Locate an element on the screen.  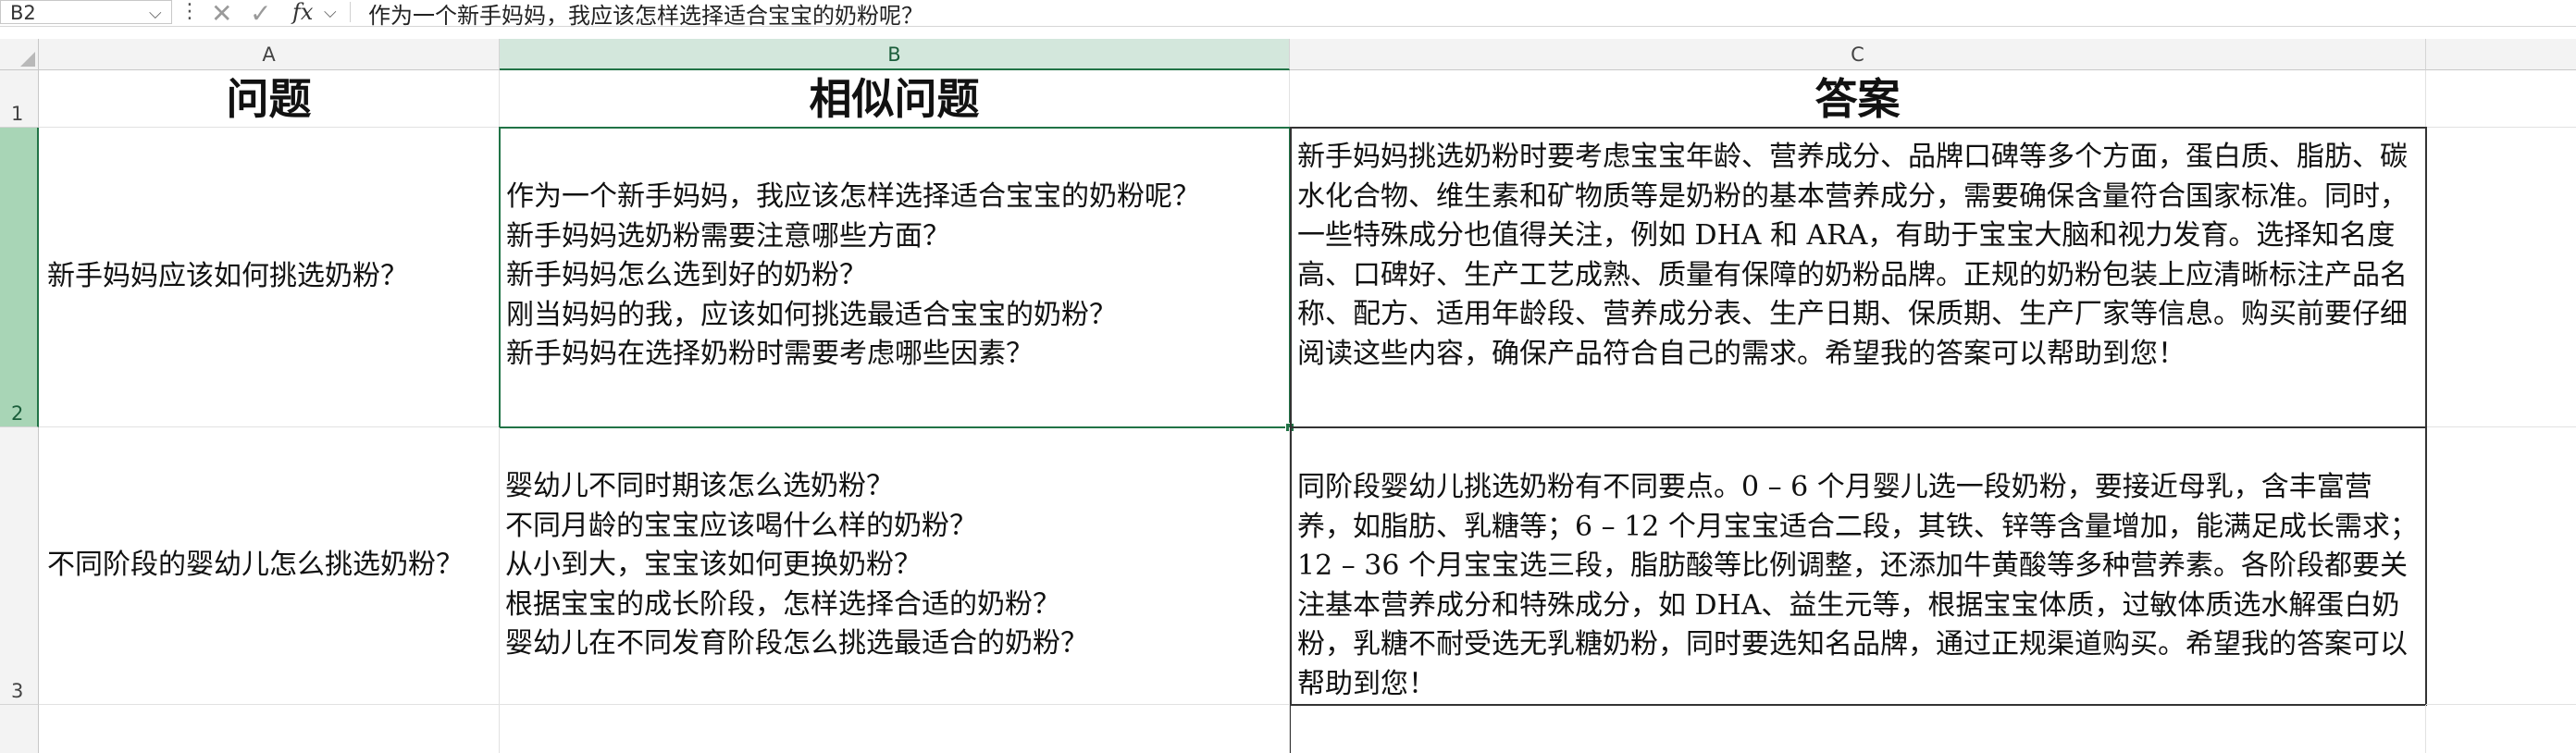
select-all-corner is located at coordinates (20, 54).